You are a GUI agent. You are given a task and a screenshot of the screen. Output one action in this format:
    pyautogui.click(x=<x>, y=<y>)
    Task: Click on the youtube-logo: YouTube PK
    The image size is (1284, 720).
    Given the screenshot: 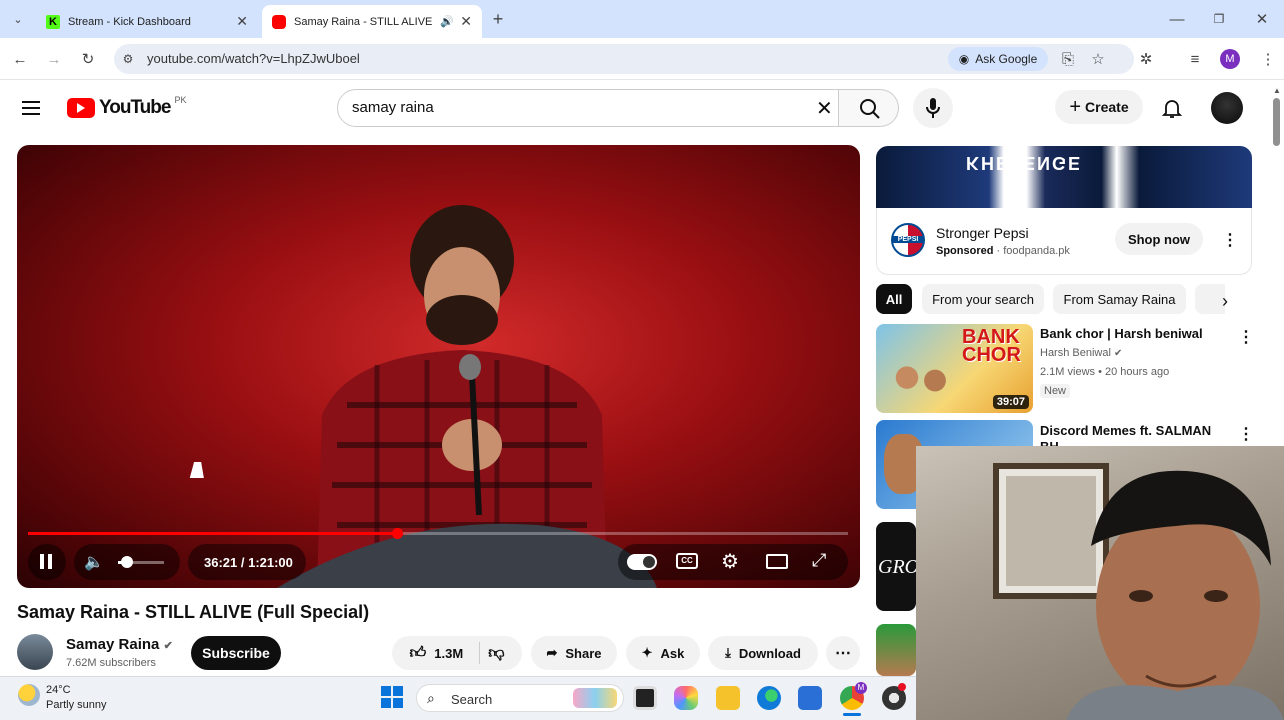 What is the action you would take?
    pyautogui.click(x=127, y=107)
    